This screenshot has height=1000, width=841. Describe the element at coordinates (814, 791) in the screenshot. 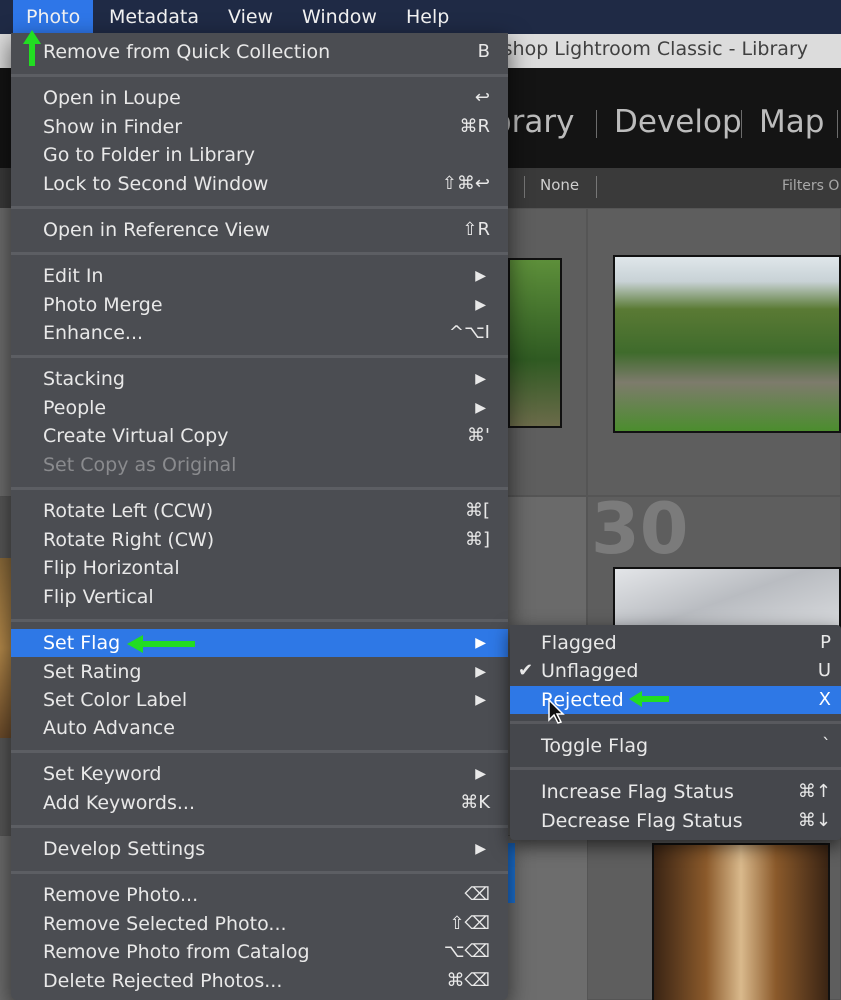

I see `menu-item-shortcut: ⌘↑` at that location.